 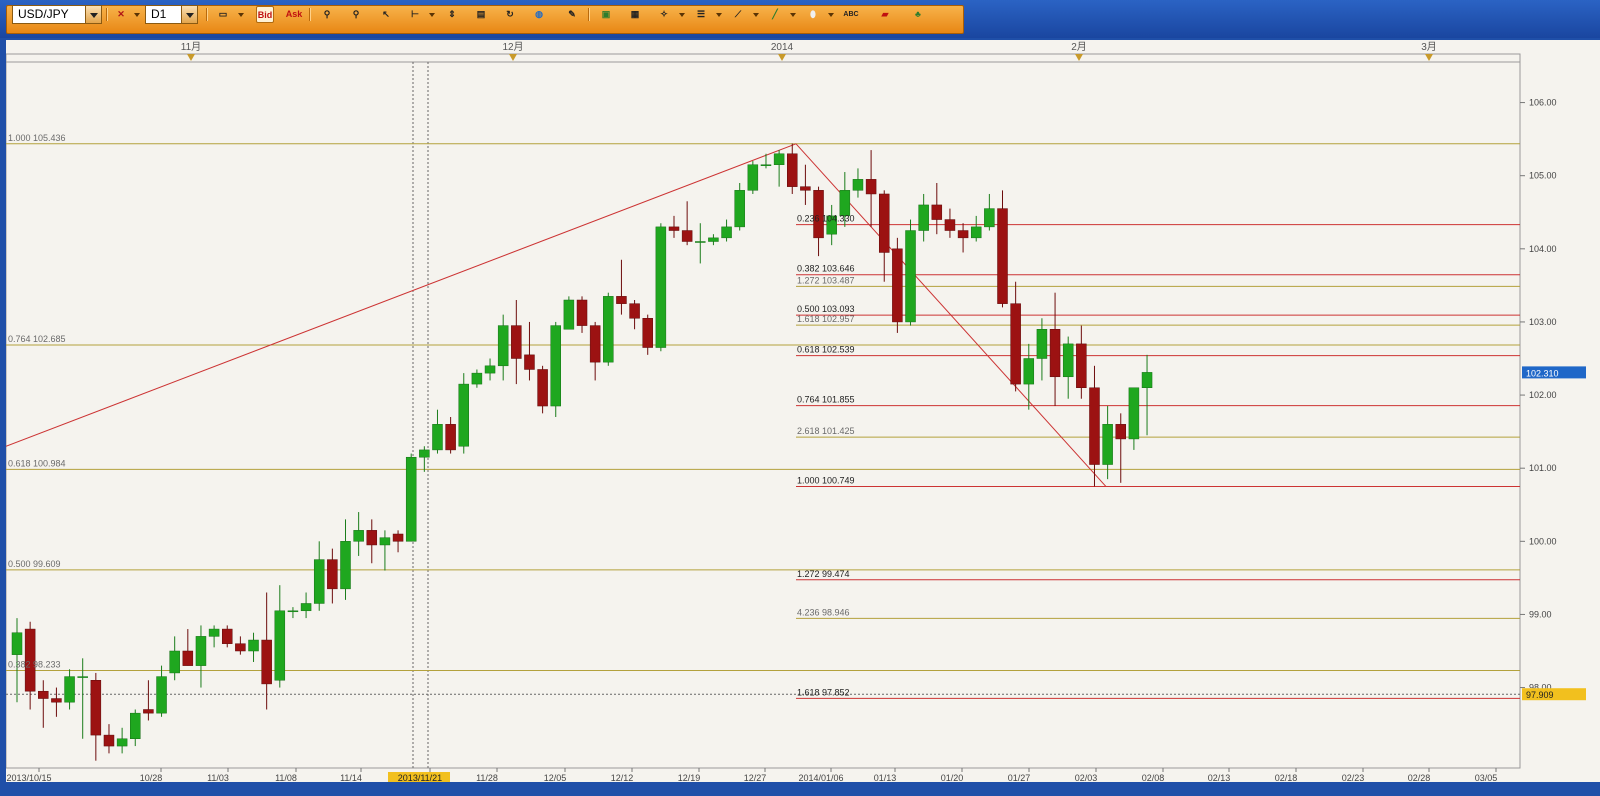 What do you see at coordinates (93, 14) in the screenshot?
I see `symbol-dropdown-button` at bounding box center [93, 14].